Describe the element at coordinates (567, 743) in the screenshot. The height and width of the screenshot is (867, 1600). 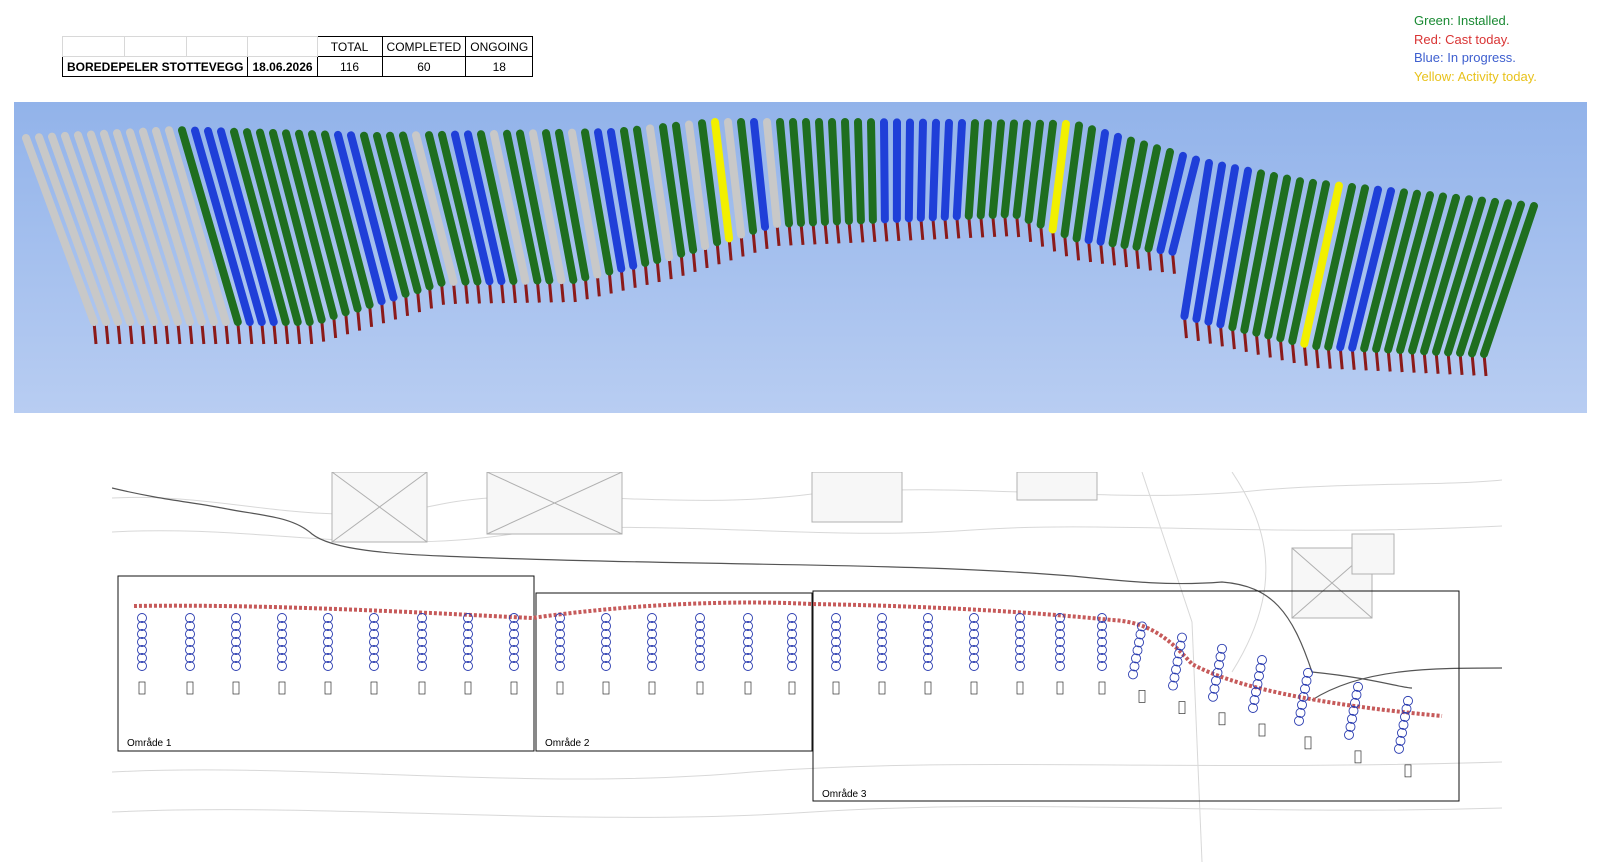
I see `area-2-label: Område 2` at that location.